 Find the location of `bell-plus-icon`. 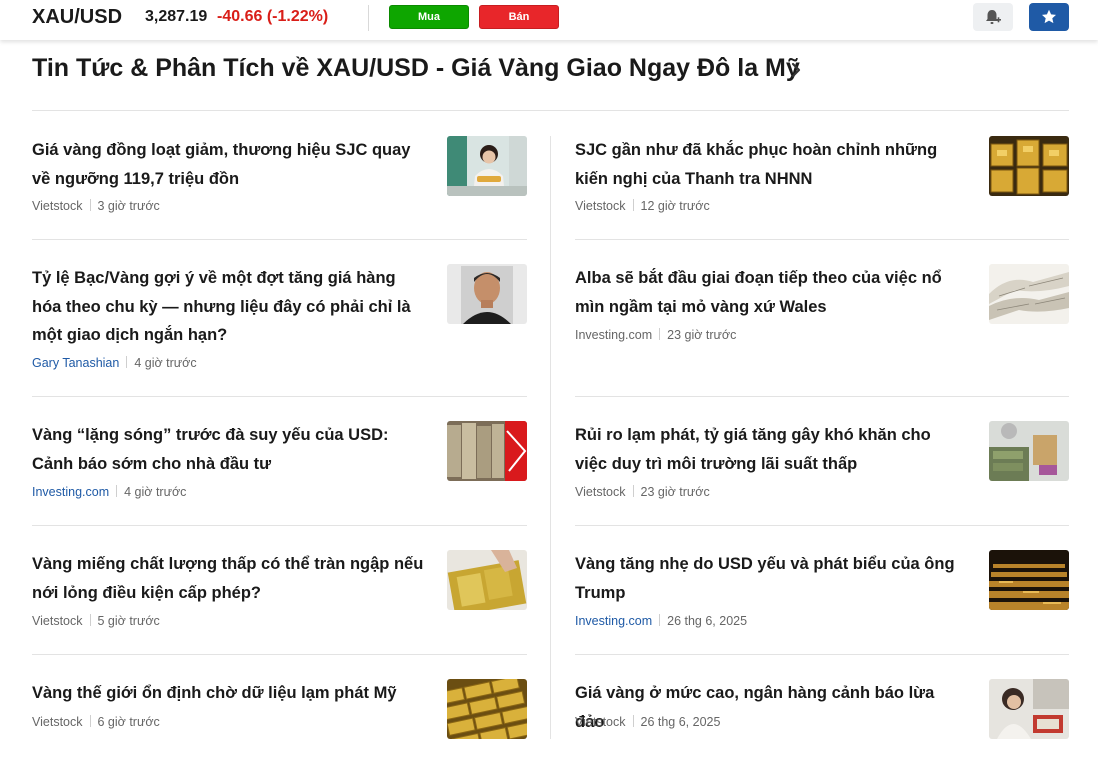

bell-plus-icon is located at coordinates (993, 17).